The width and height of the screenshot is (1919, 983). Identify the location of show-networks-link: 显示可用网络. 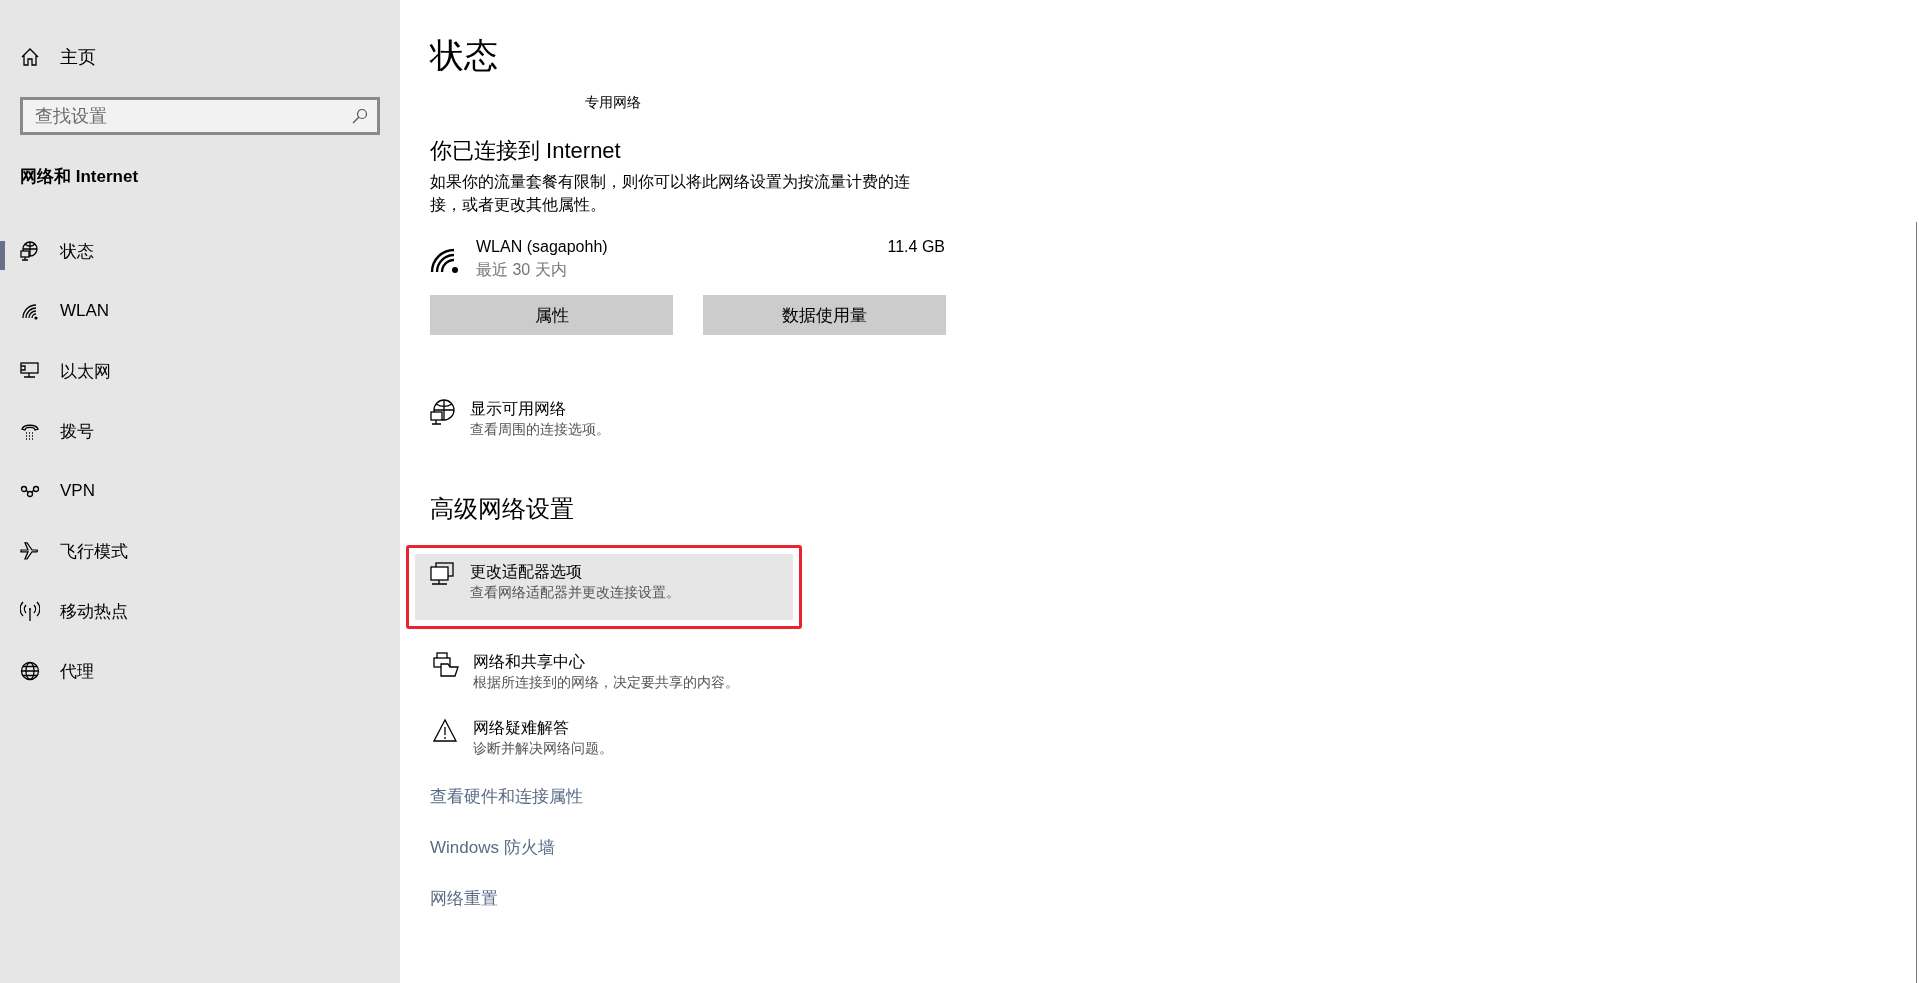
(540, 409).